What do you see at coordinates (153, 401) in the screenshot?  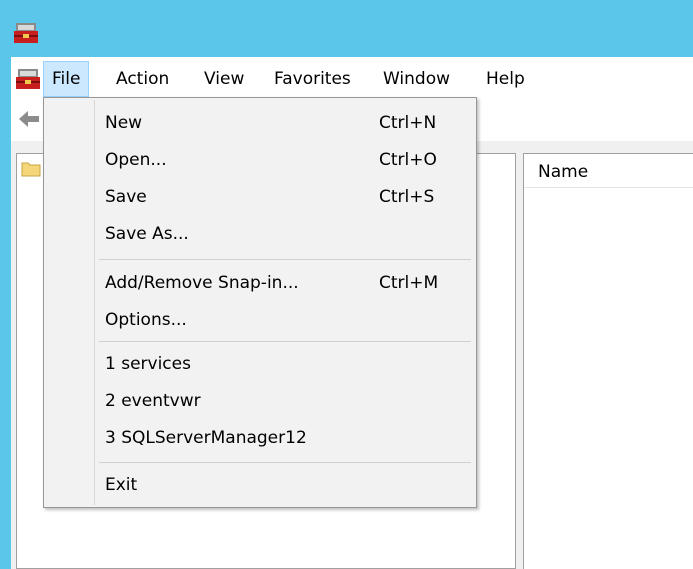 I see `menu-item-label: 2 eventvwr` at bounding box center [153, 401].